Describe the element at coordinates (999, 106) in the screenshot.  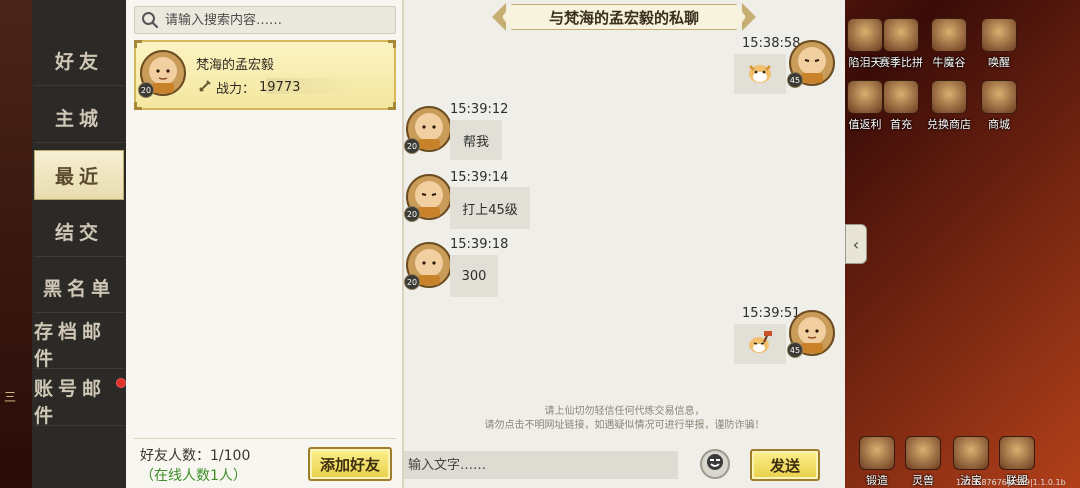
I see `mall-icon: 商城` at that location.